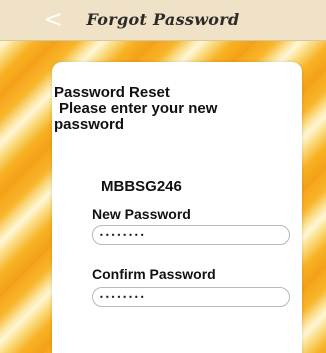 This screenshot has height=353, width=326. I want to click on new-password-label: New Password, so click(141, 214).